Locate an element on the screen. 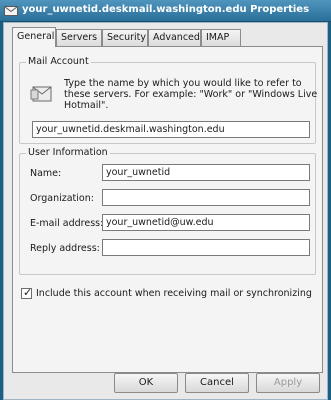 This screenshot has width=331, height=400. email-address-input: your_uwnetid@uw.edu is located at coordinates (206, 222).